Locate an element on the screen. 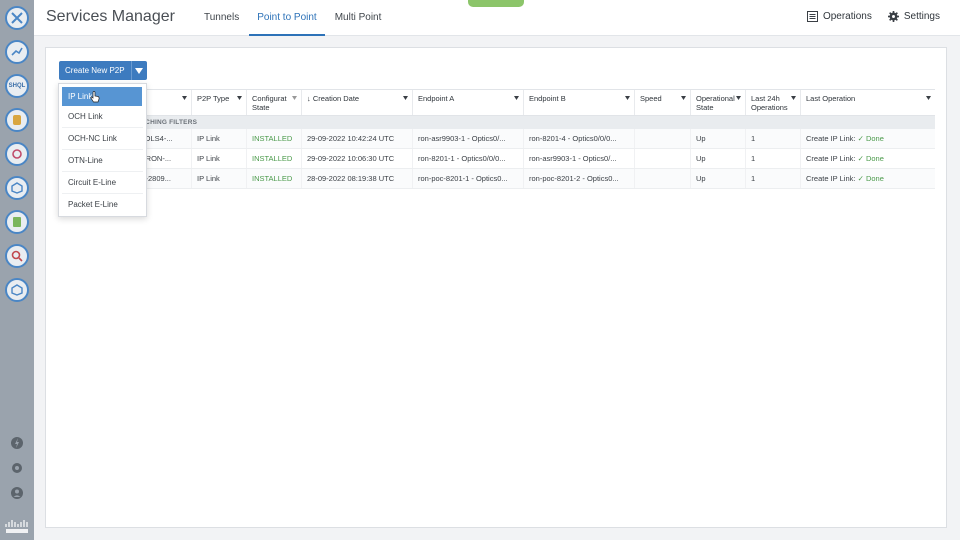 The height and width of the screenshot is (540, 960). caret-down-icon is located at coordinates (139, 70).